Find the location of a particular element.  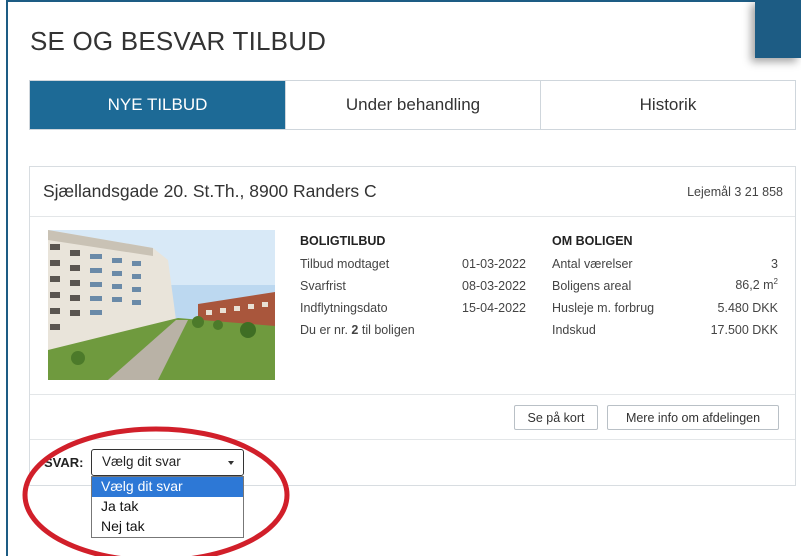

see-on-map-button: Se på kort is located at coordinates (556, 417).